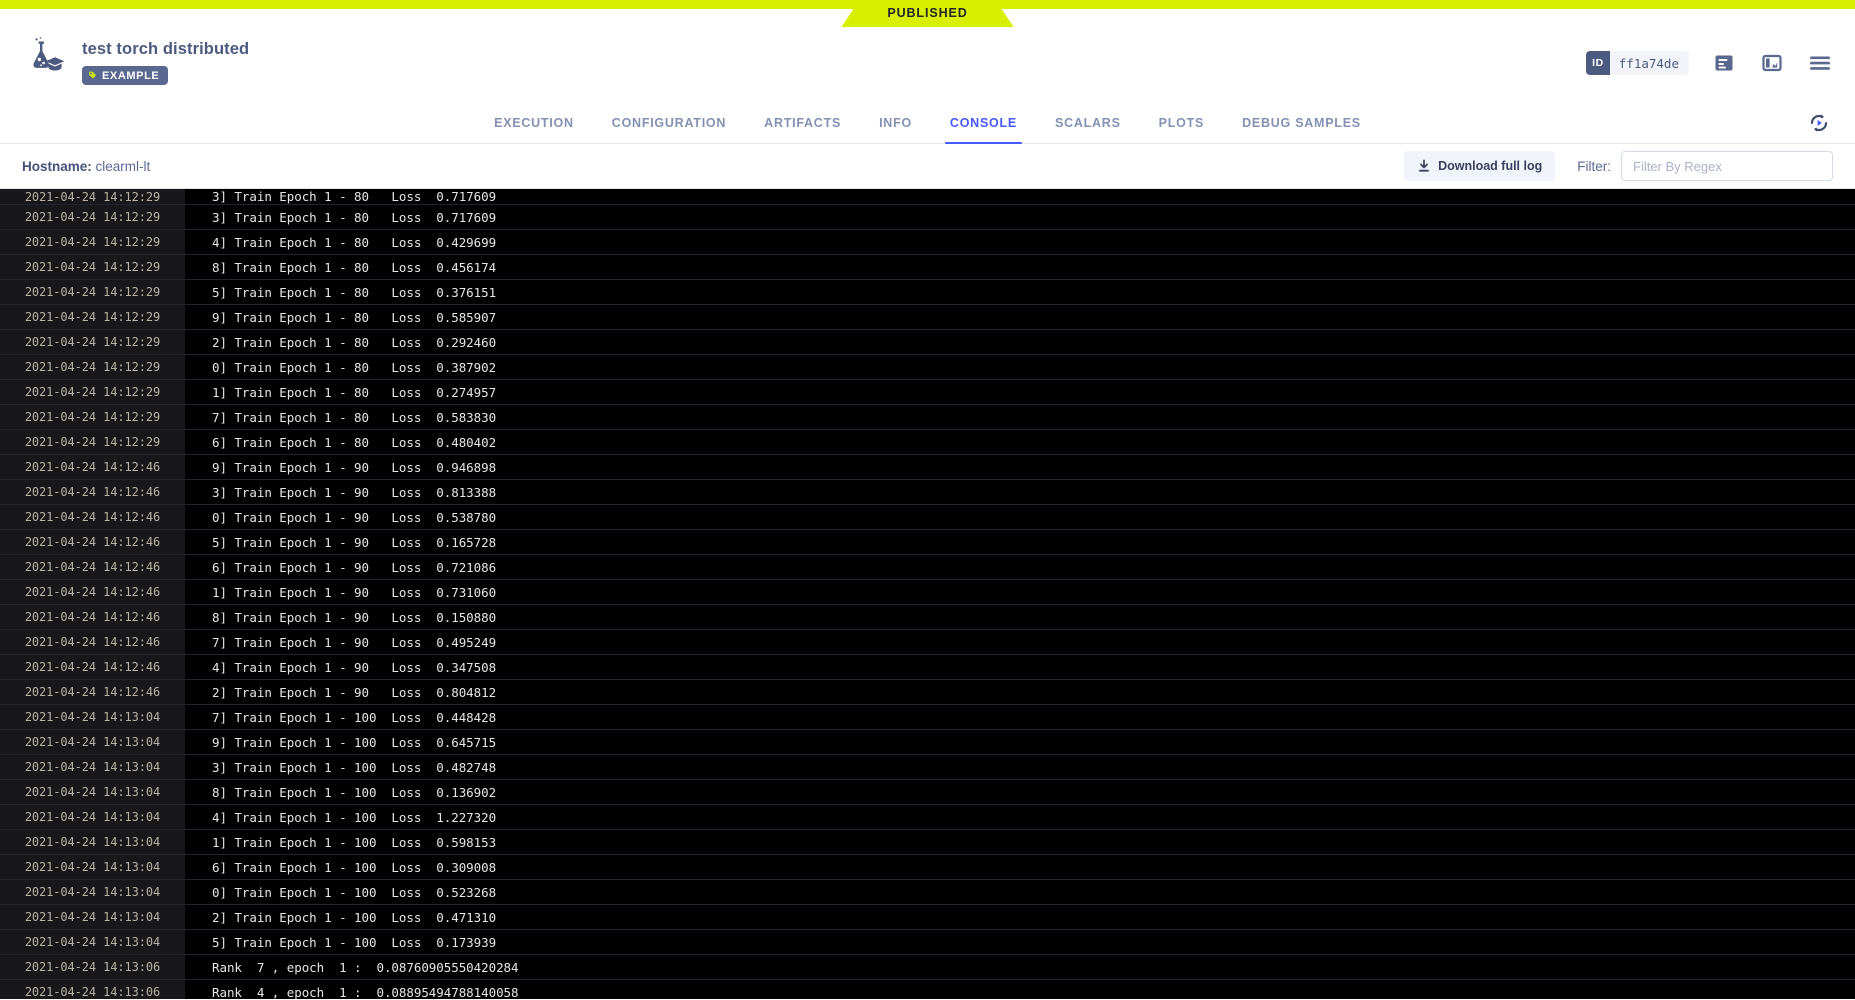 The width and height of the screenshot is (1855, 1000). Describe the element at coordinates (131, 75) in the screenshot. I see `example-tag-label: EXAMPLE` at that location.